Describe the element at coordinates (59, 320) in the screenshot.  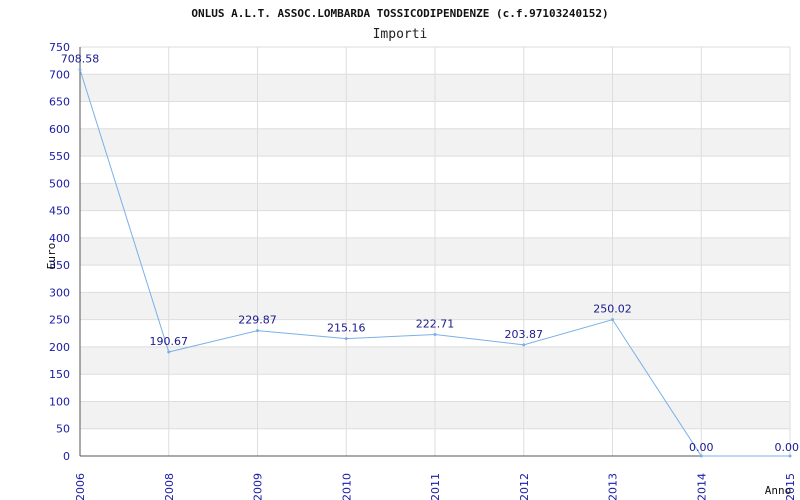
I see `y-tick-label: 250` at that location.